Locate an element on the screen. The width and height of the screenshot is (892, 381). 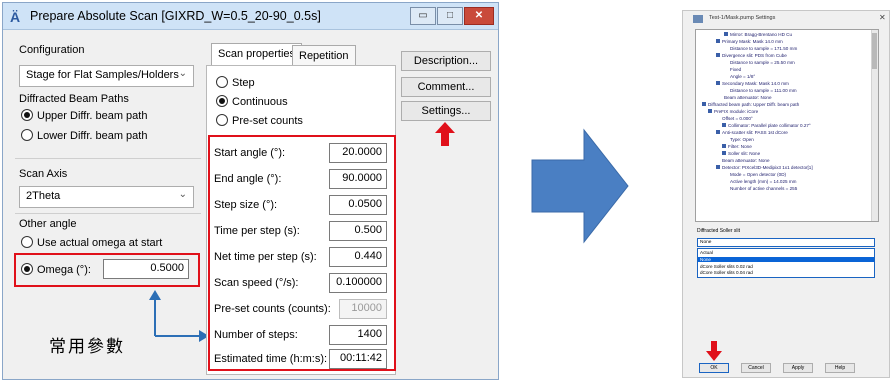
other-angle-label: Other angle is located at coordinates (48, 224).